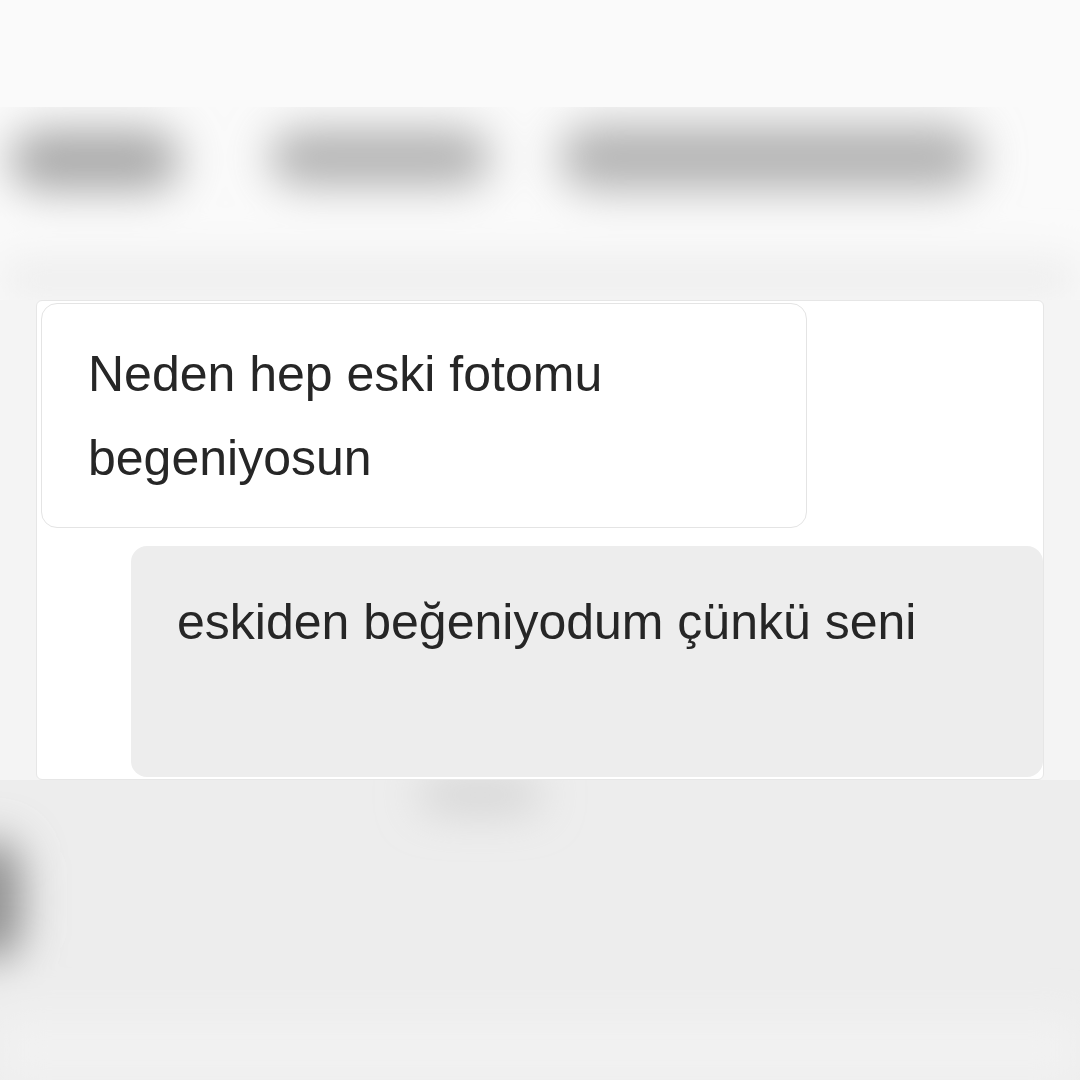 The image size is (1080, 1080). Describe the element at coordinates (424, 415) in the screenshot. I see `message-bubble: Neden hep eski fotomu begeniyosun` at that location.